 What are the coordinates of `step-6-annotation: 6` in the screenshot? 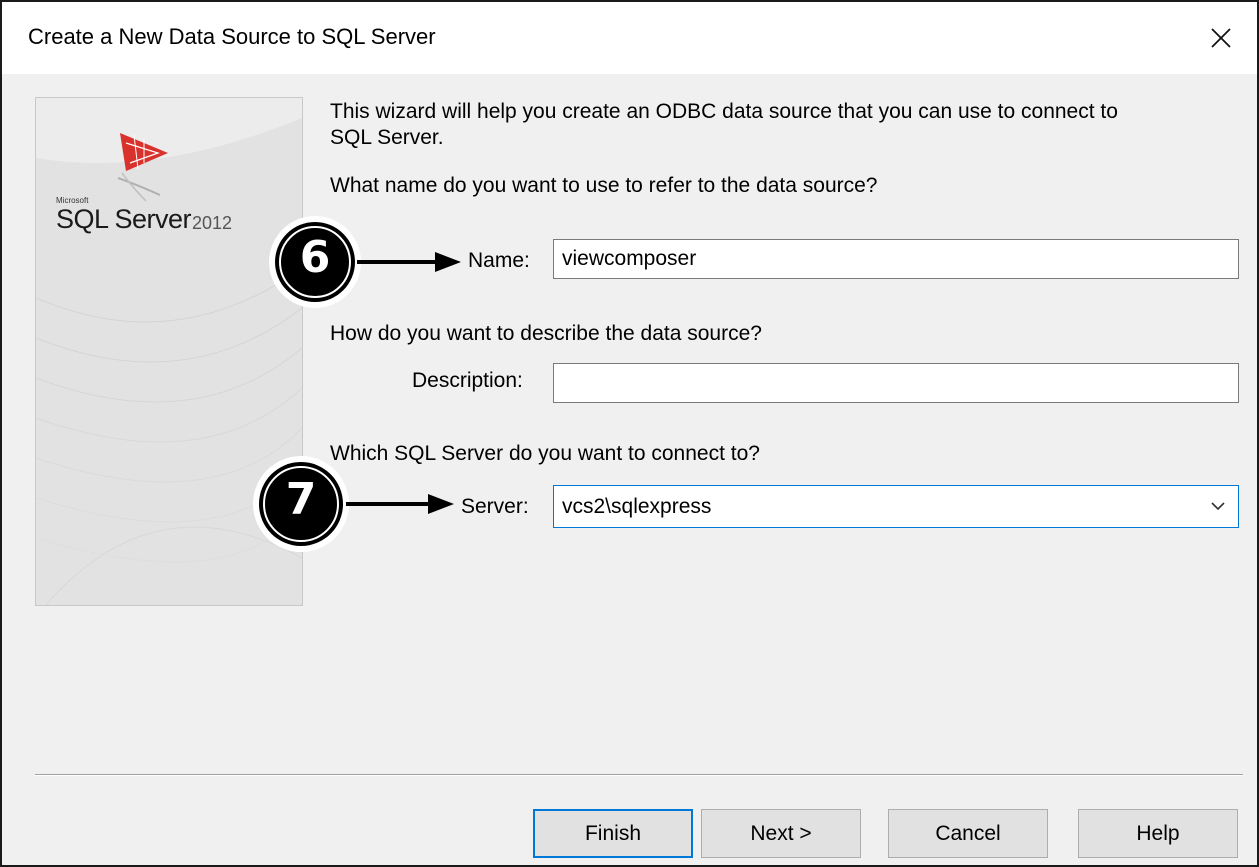 It's located at (360, 262).